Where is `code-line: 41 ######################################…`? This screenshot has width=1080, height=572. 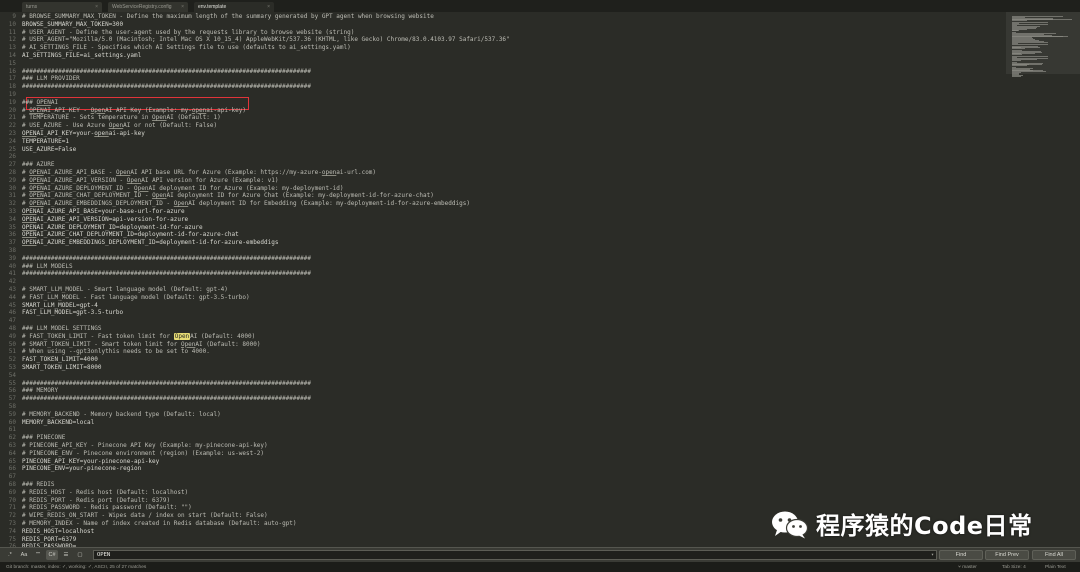
code-line: 41 ######################################… is located at coordinates (503, 274).